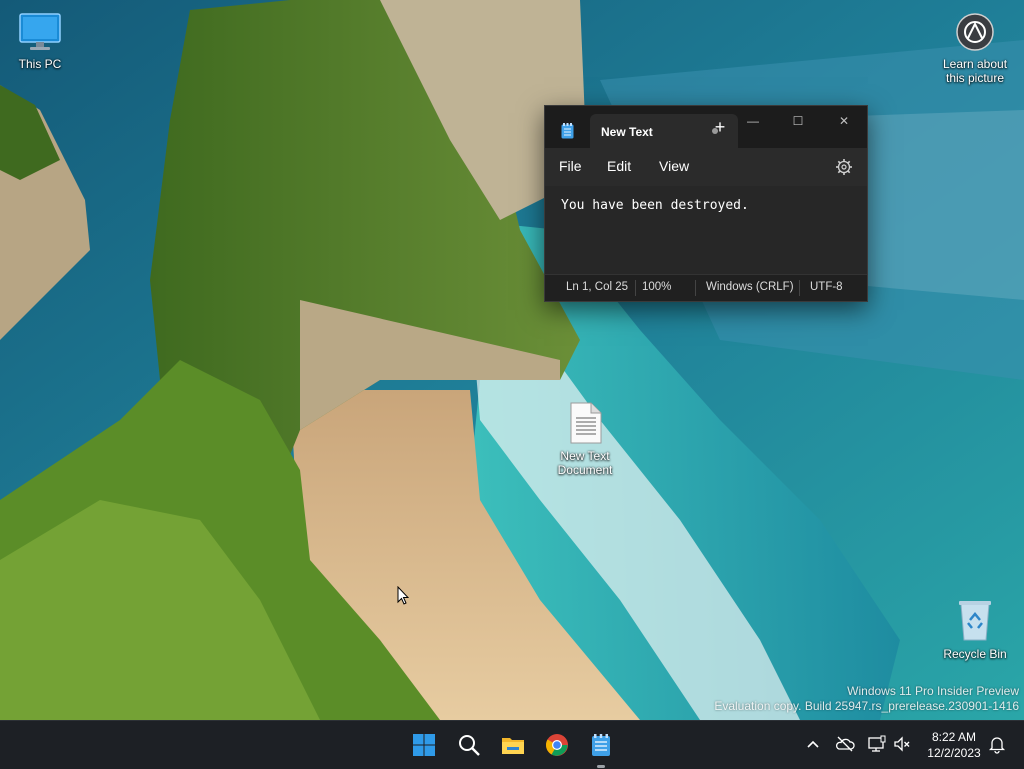  I want to click on menu-view: View, so click(674, 166).